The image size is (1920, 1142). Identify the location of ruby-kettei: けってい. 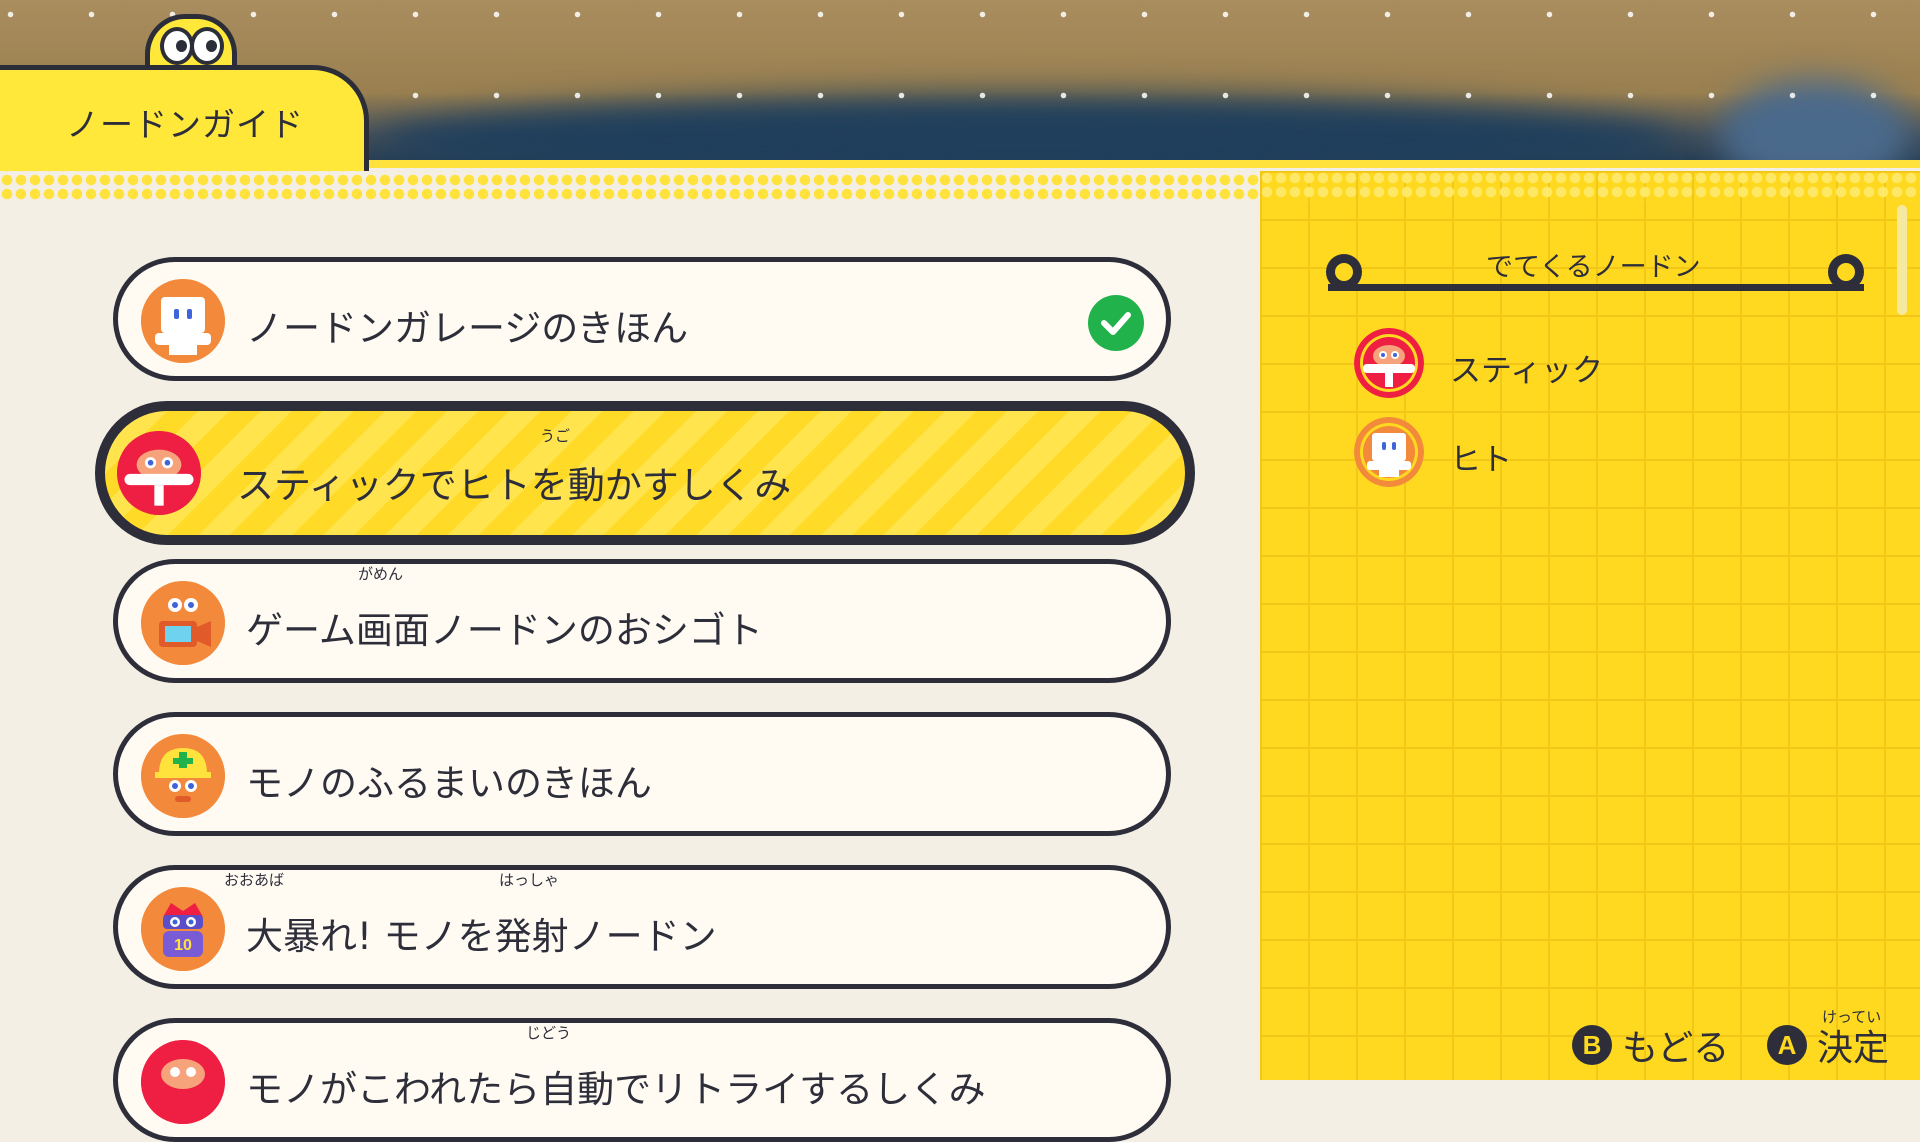
(1852, 1017).